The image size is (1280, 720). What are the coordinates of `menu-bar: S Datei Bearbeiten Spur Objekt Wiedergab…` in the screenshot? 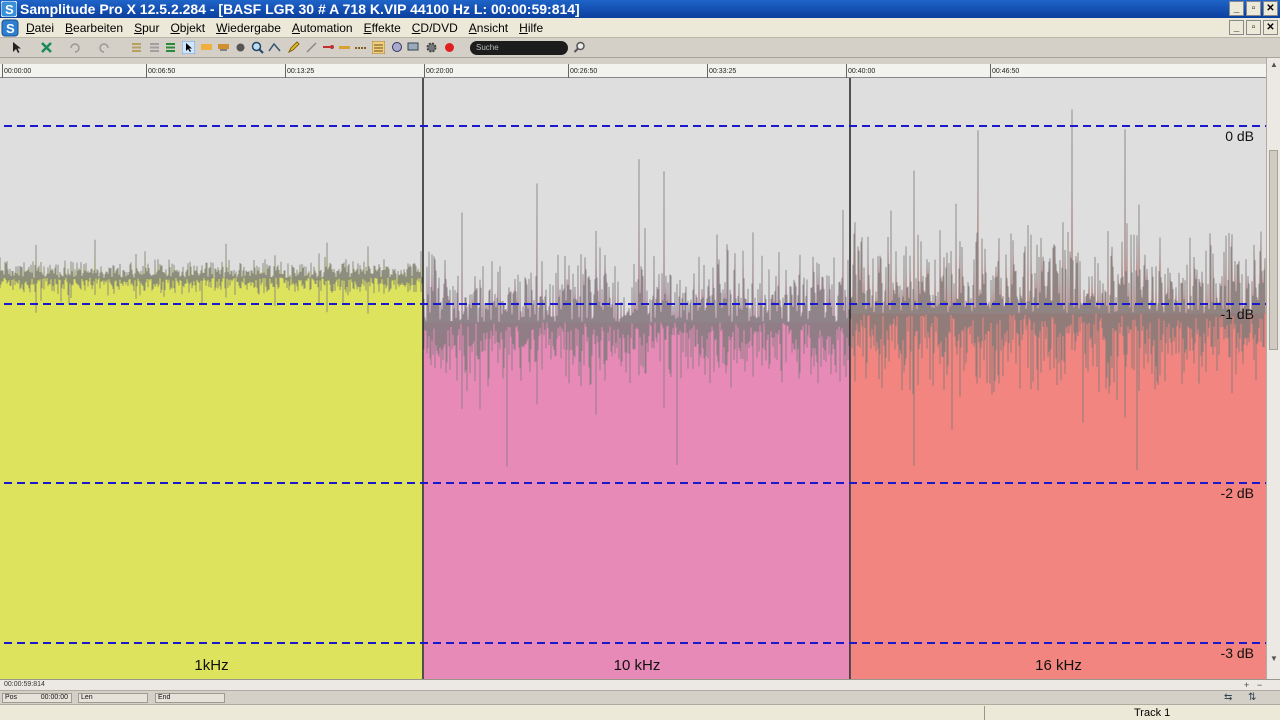 It's located at (640, 28).